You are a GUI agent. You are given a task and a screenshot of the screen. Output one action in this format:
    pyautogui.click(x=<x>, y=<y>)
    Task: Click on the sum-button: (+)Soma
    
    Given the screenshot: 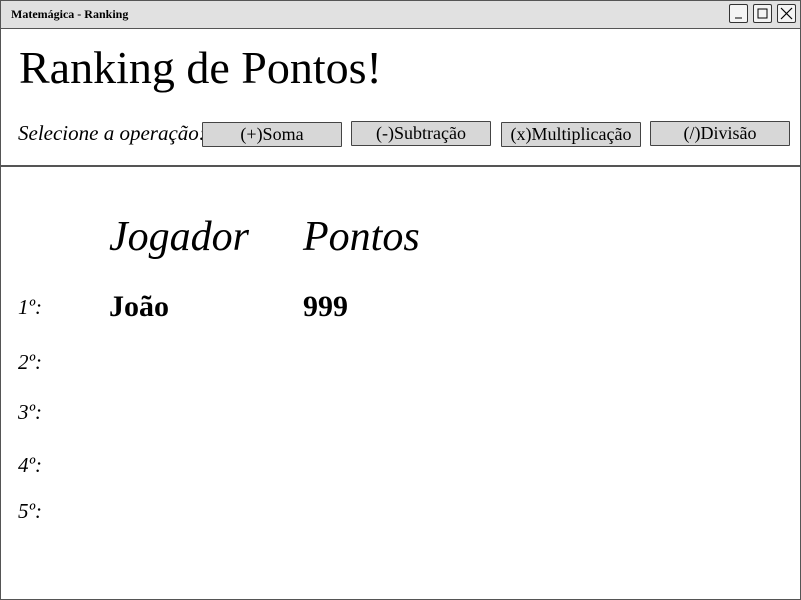 What is the action you would take?
    pyautogui.click(x=272, y=134)
    